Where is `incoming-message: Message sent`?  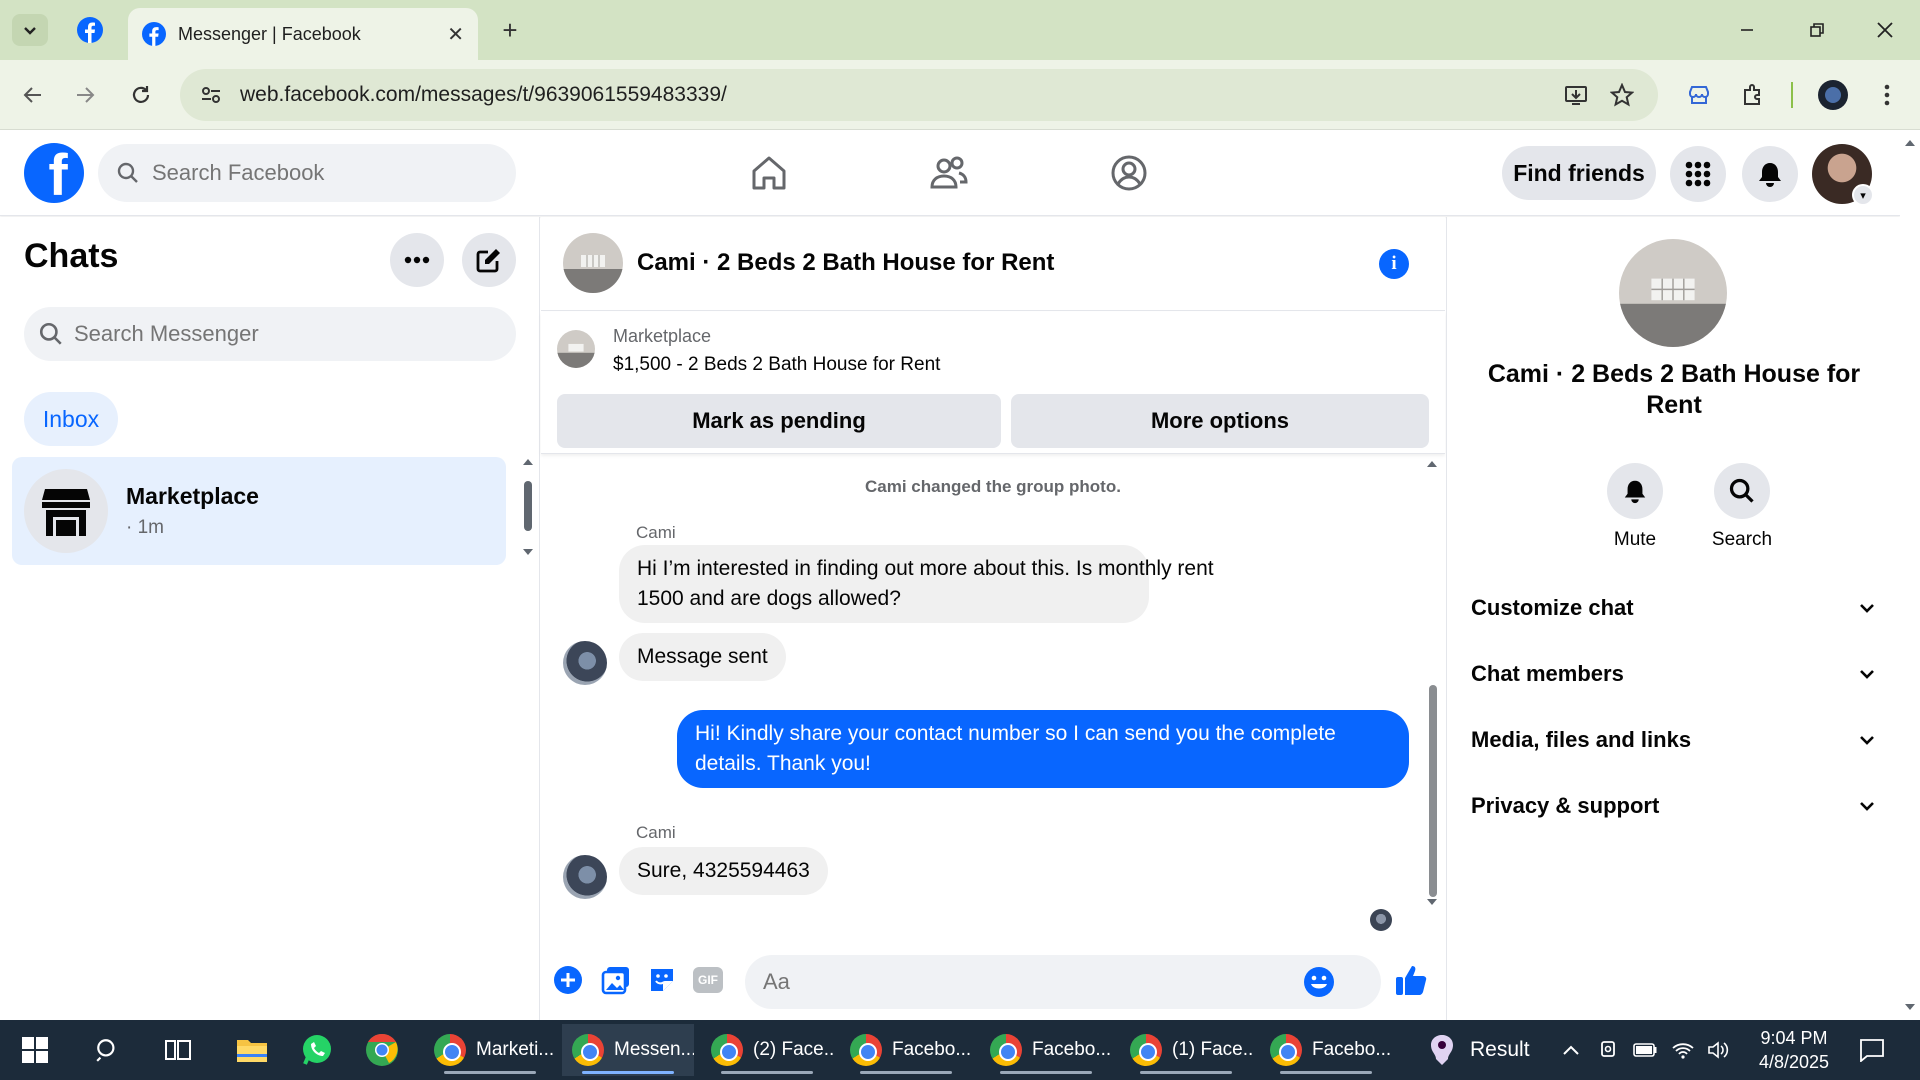
incoming-message: Message sent is located at coordinates (702, 657).